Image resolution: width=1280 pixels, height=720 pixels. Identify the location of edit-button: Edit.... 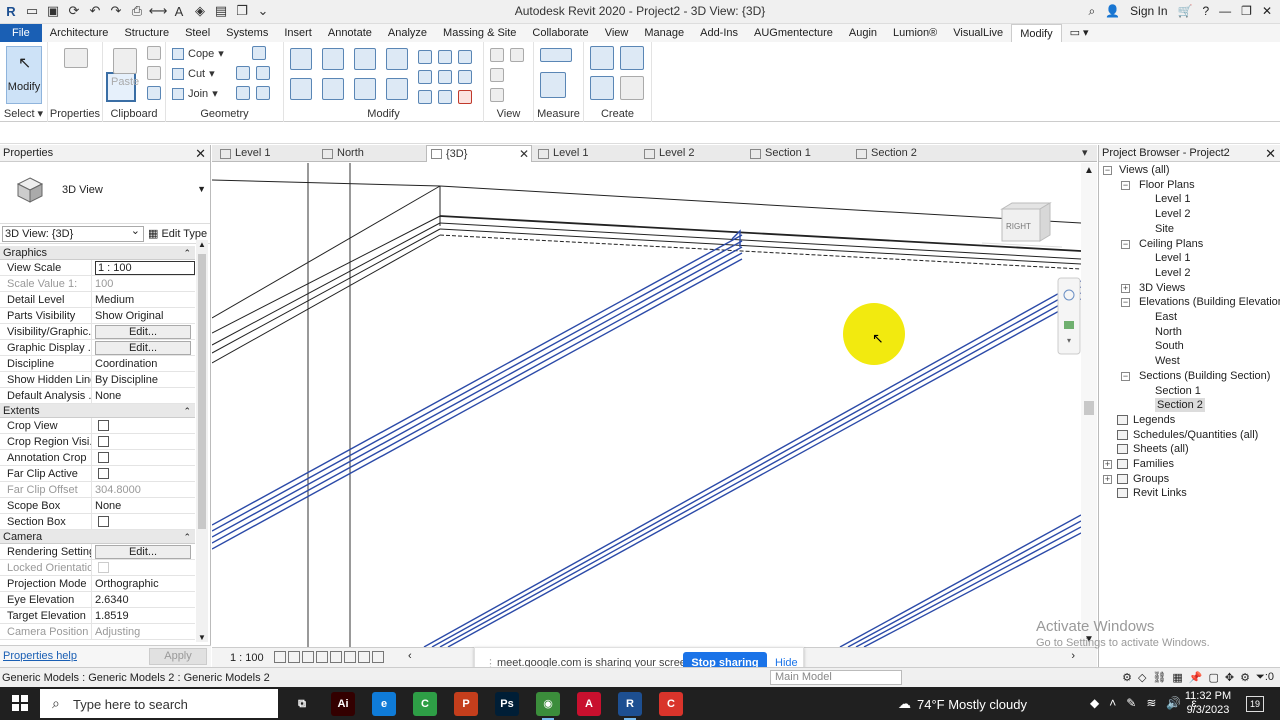
(143, 332).